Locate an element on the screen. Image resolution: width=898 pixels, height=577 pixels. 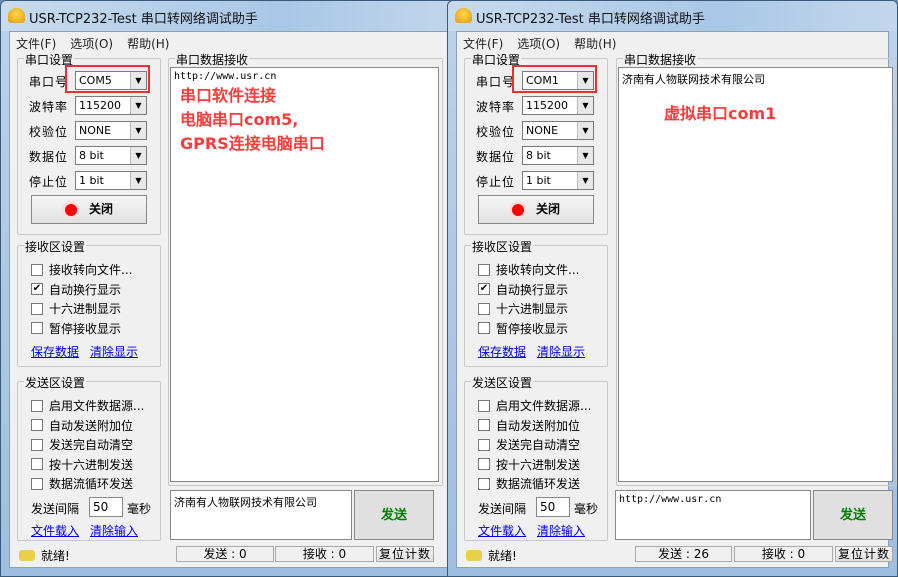
select-value: NONE is located at coordinates (542, 130).